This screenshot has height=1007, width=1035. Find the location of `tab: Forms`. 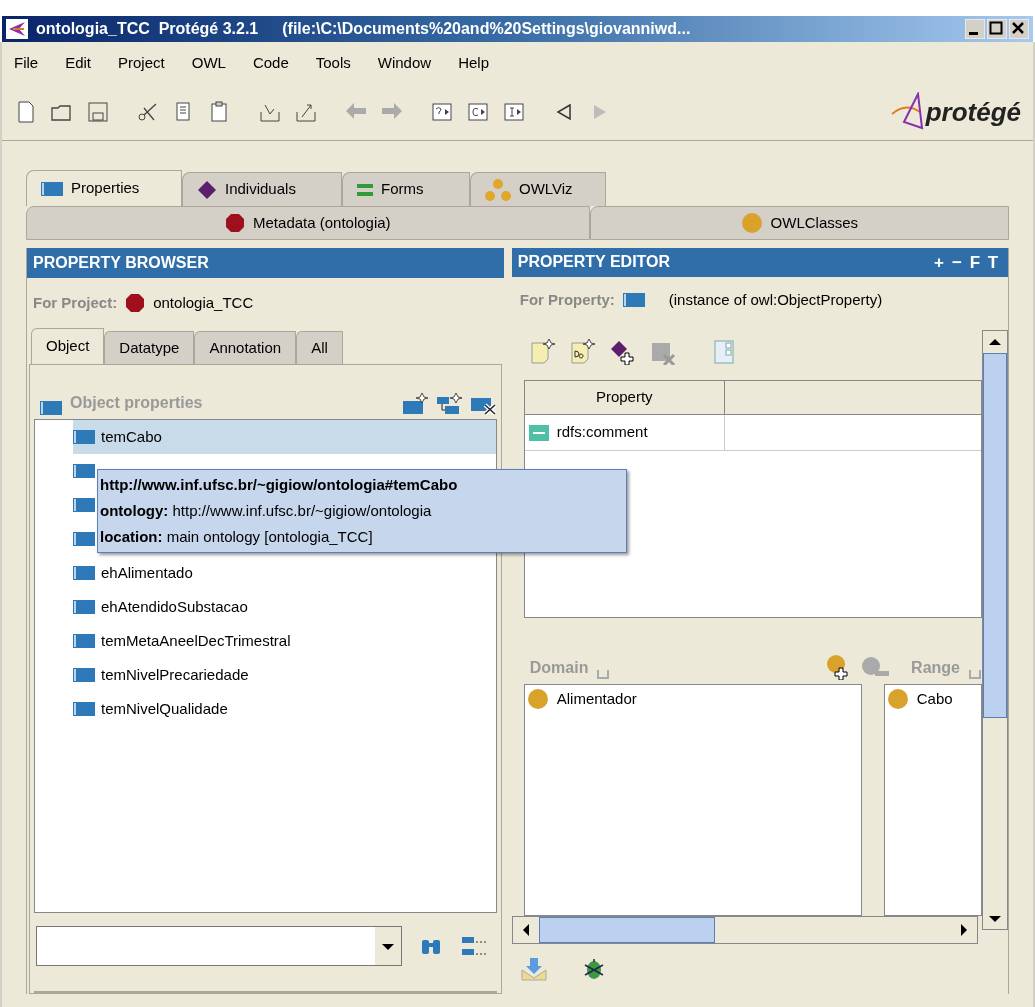

tab: Forms is located at coordinates (406, 189).